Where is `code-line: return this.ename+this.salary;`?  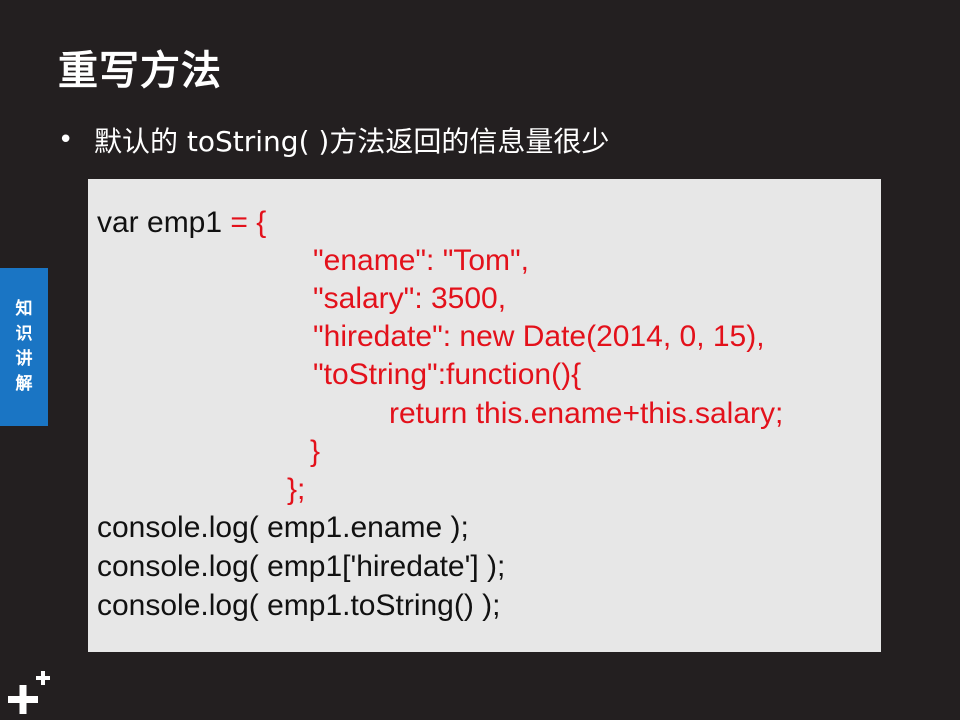
code-line: return this.ename+this.salary; is located at coordinates (586, 413).